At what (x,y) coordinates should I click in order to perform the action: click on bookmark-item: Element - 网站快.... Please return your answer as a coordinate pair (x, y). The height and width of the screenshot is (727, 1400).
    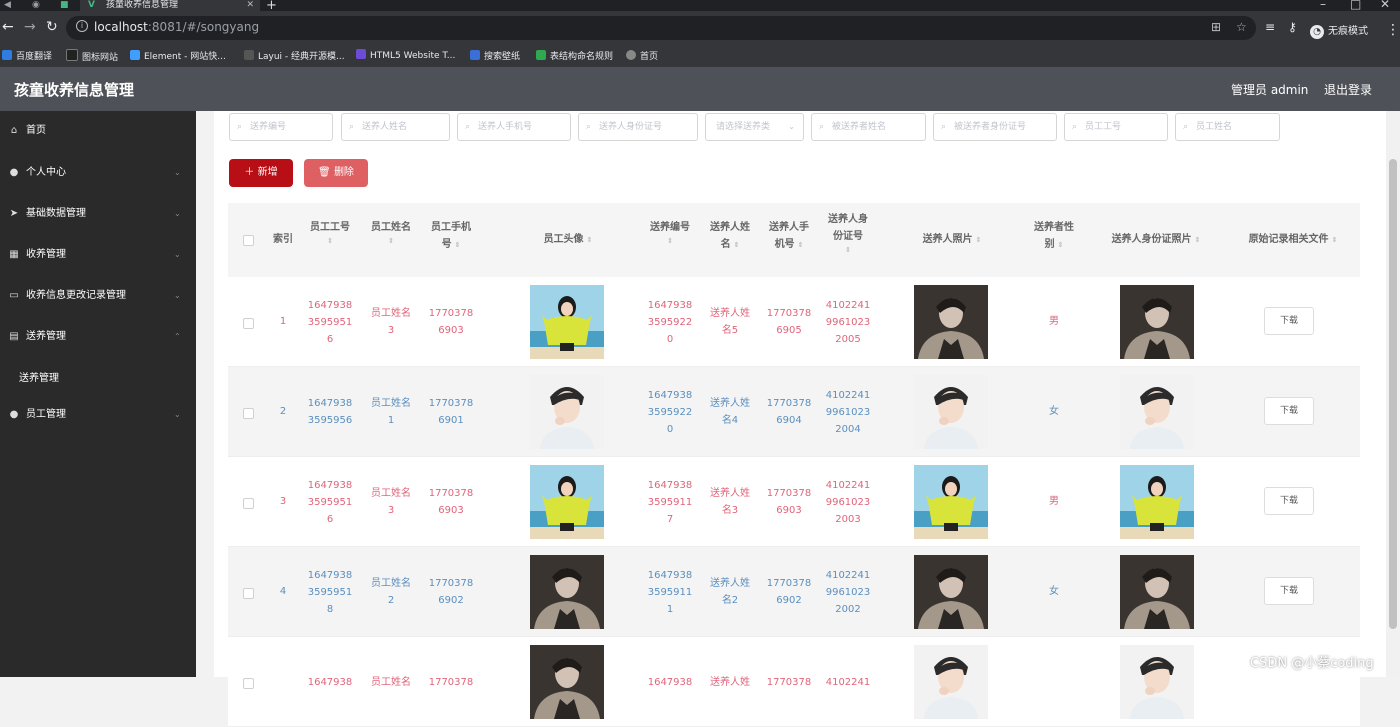
    Looking at the image, I should click on (178, 55).